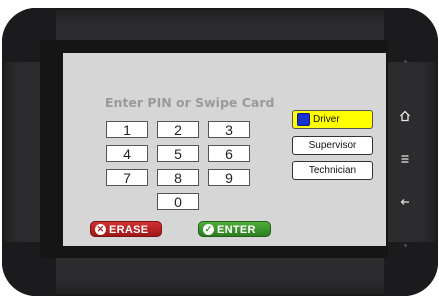 The width and height of the screenshot is (439, 299). I want to click on keypad-key-4: 4, so click(127, 153).